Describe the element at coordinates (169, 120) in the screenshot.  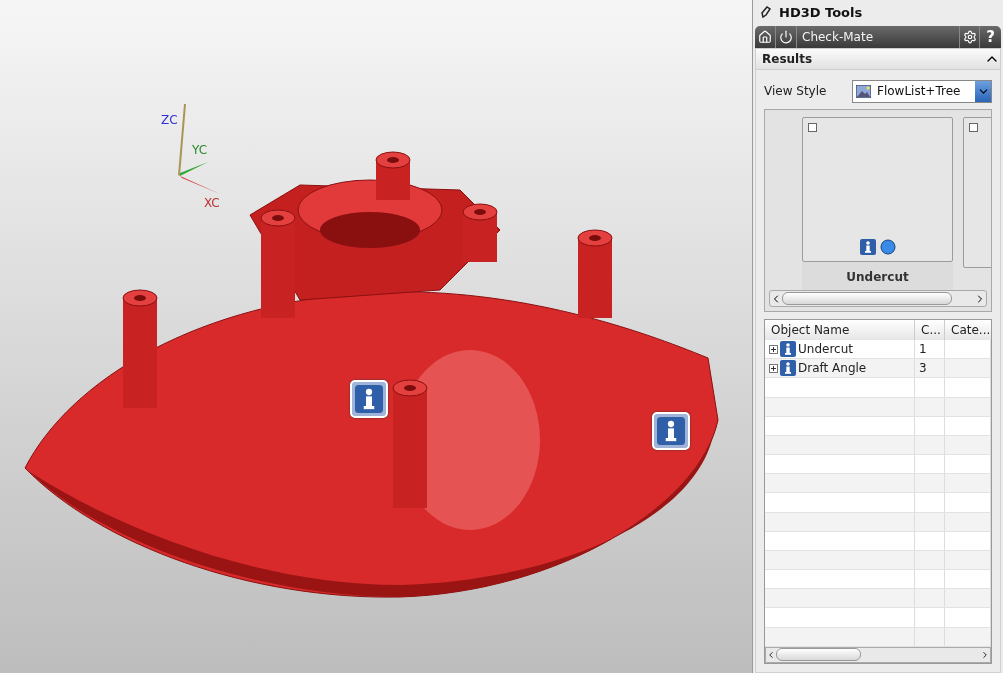
I see `axis-label: ZC` at that location.